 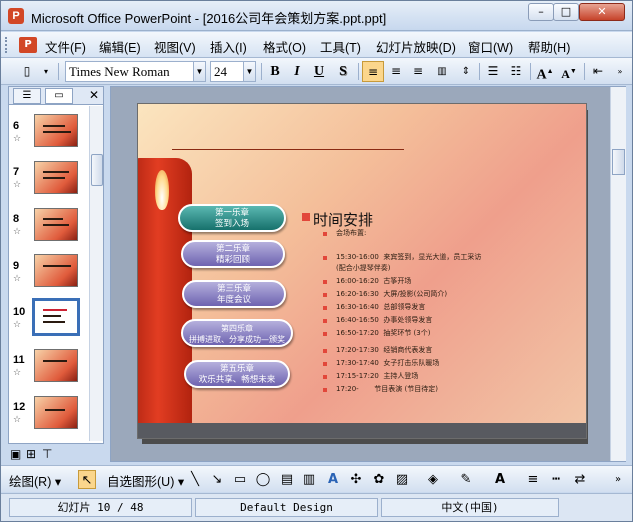 I want to click on numbered-list-icon: ☰, so click(x=493, y=71).